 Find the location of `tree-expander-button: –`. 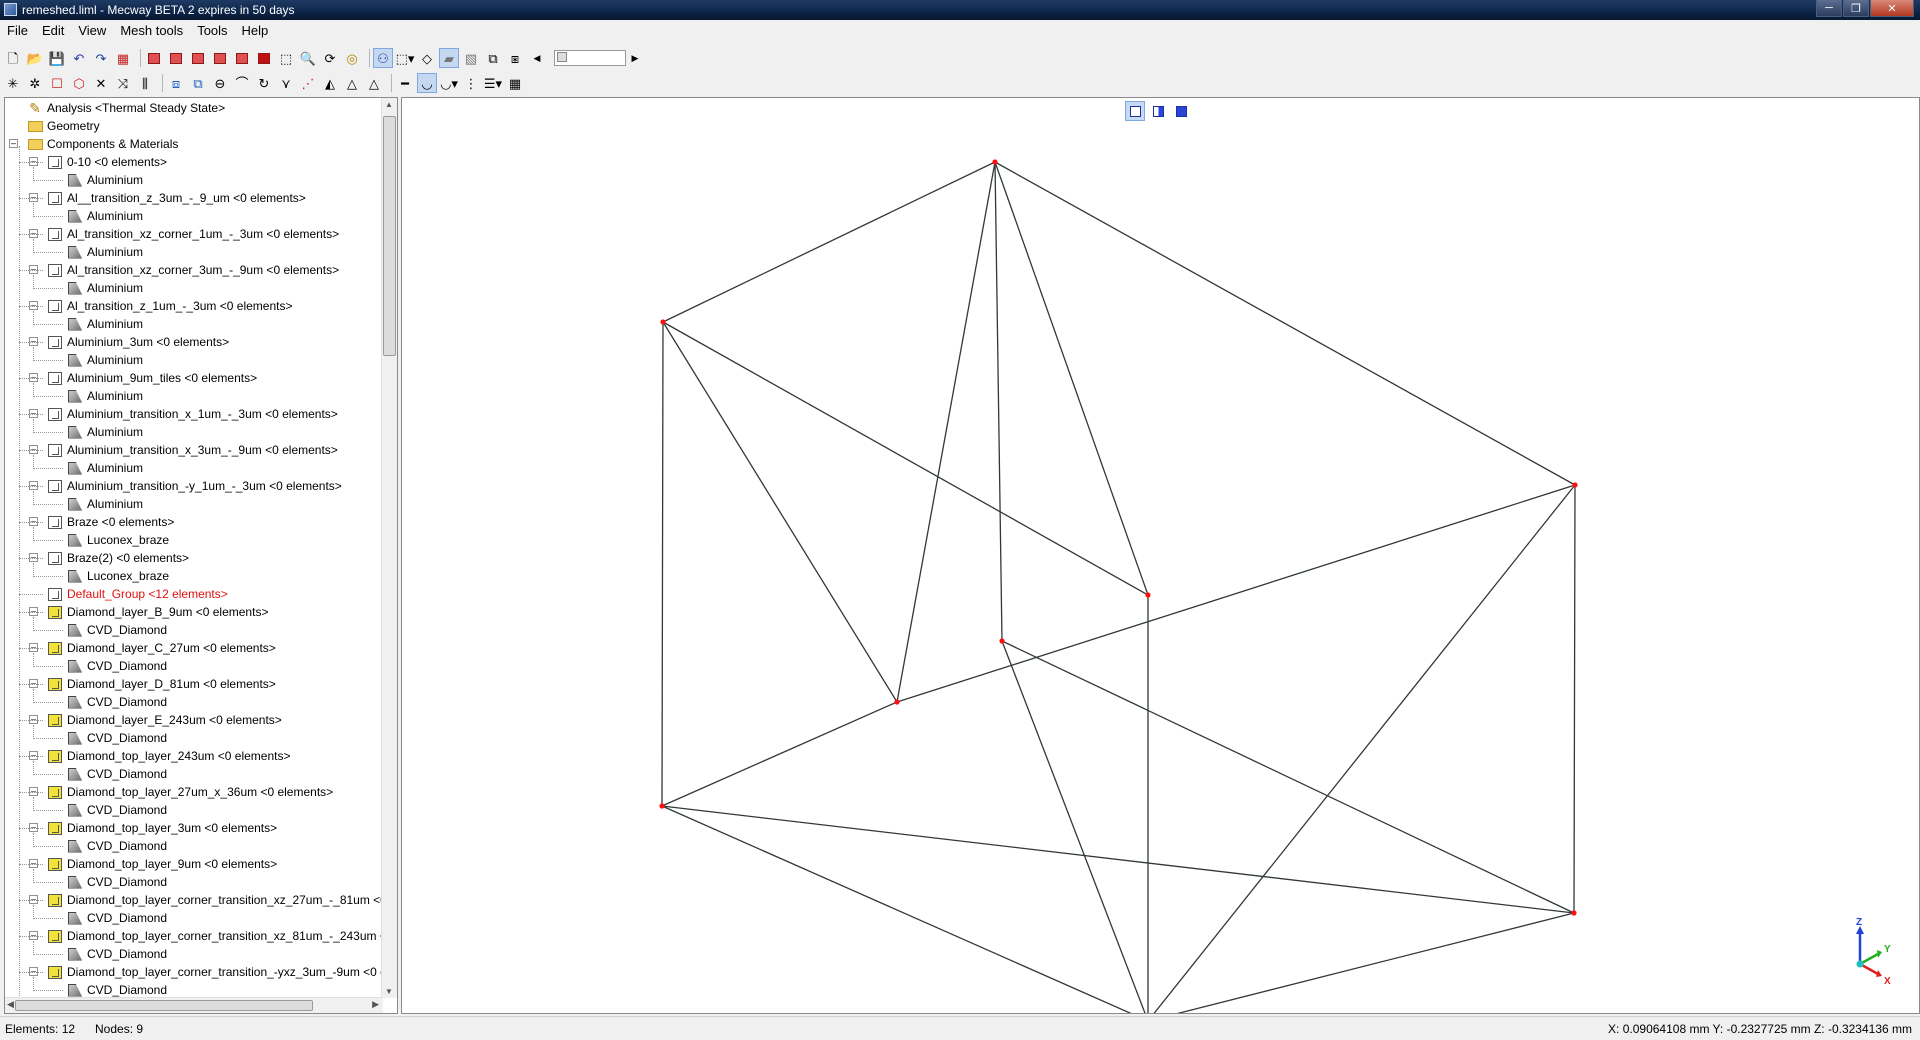

tree-expander-button: – is located at coordinates (13, 143).